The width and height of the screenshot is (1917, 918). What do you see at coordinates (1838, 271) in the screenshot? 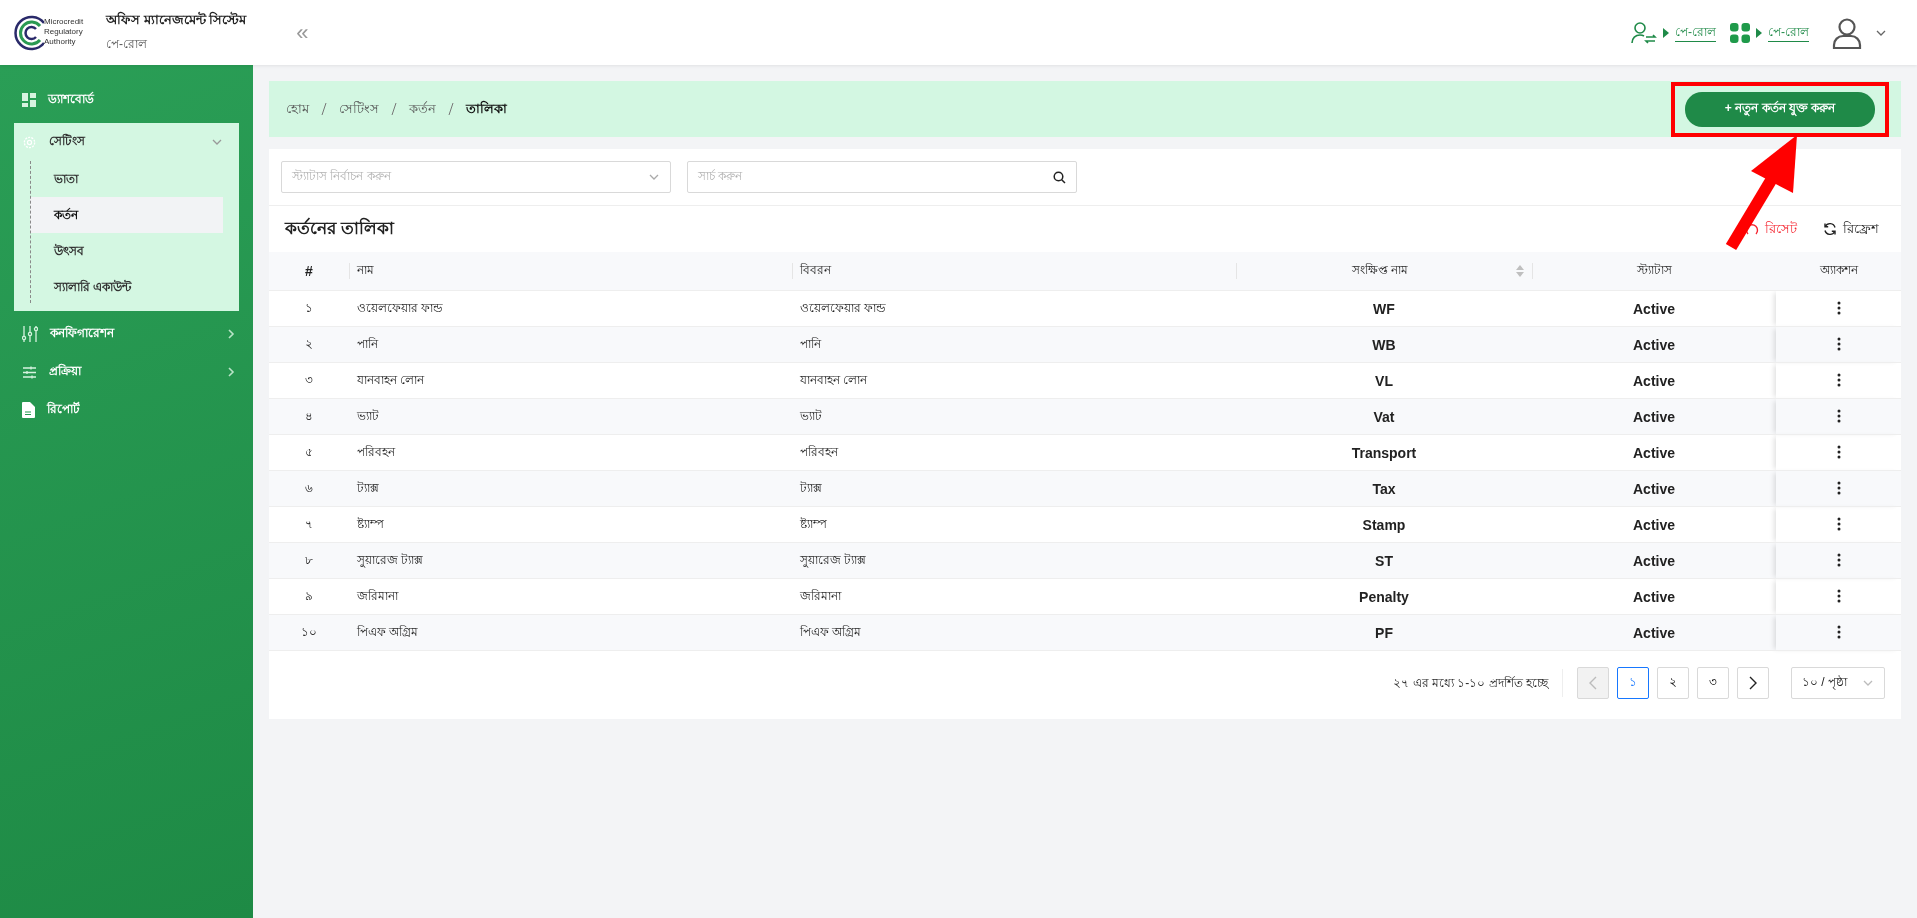
I see `column-header: অ্যাকশন` at bounding box center [1838, 271].